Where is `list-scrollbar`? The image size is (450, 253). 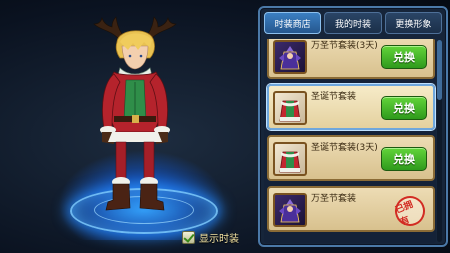 list-scrollbar is located at coordinates (439, 141).